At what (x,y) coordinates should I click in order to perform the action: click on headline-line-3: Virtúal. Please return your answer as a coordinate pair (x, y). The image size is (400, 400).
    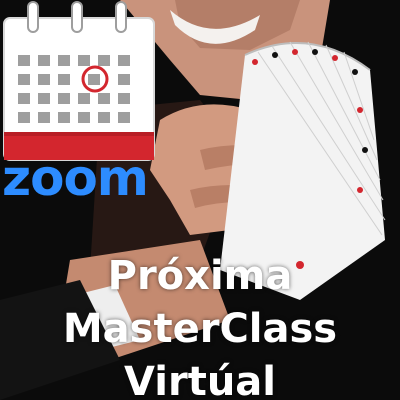
    Looking at the image, I should click on (200, 379).